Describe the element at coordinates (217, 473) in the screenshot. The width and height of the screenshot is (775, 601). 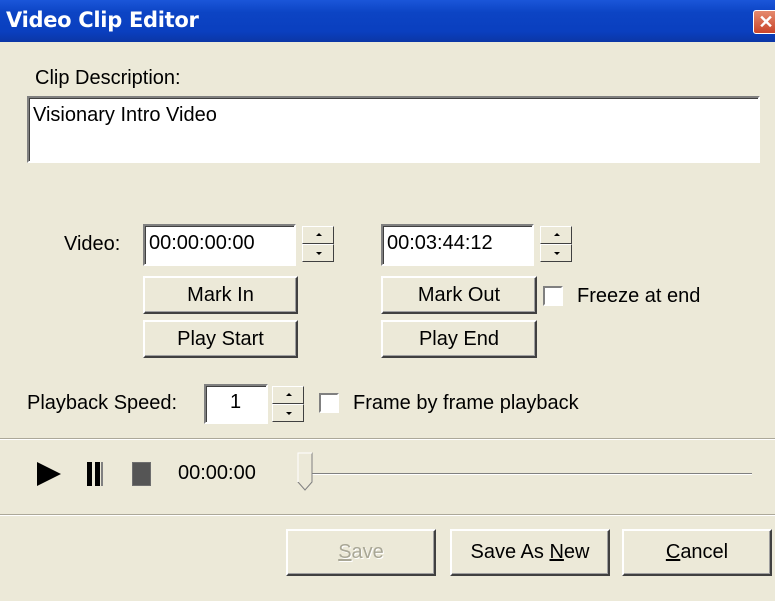
I see `current-time: 00:00:00` at that location.